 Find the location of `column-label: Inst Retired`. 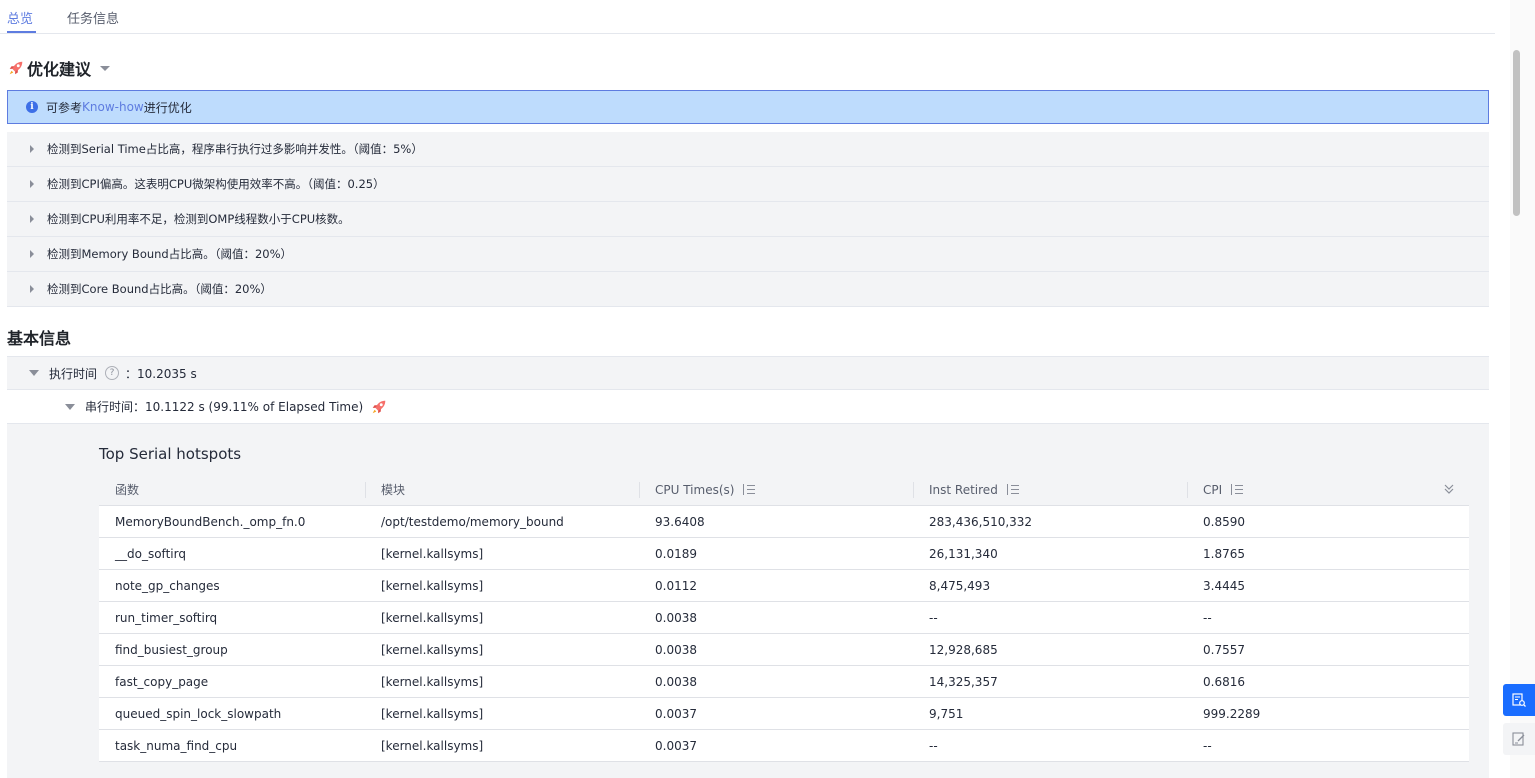

column-label: Inst Retired is located at coordinates (963, 489).